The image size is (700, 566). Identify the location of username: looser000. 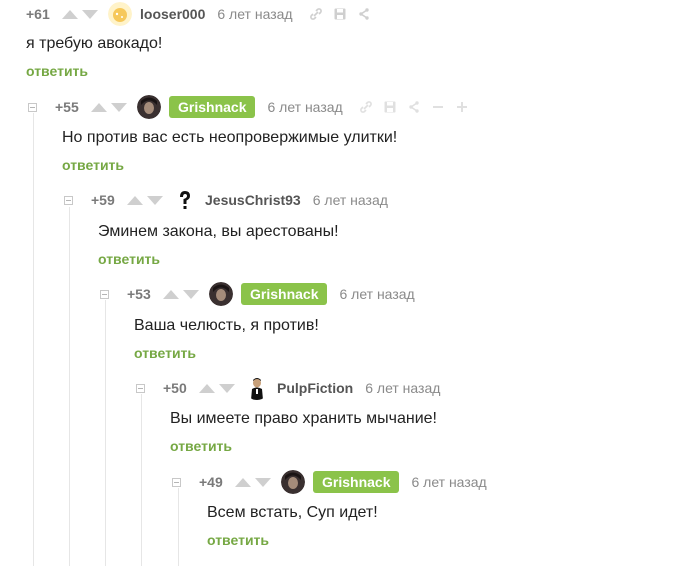
(172, 14).